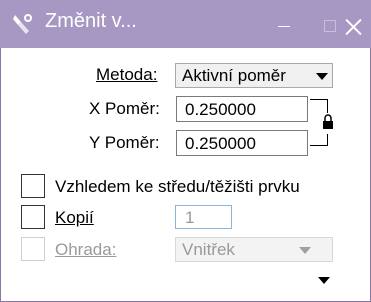  I want to click on fence-value: Vnitřek, so click(208, 249).